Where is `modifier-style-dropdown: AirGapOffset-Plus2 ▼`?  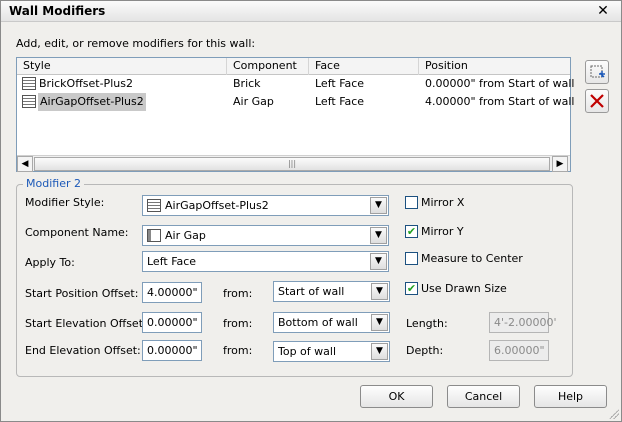
modifier-style-dropdown: AirGapOffset-Plus2 ▼ is located at coordinates (265, 205).